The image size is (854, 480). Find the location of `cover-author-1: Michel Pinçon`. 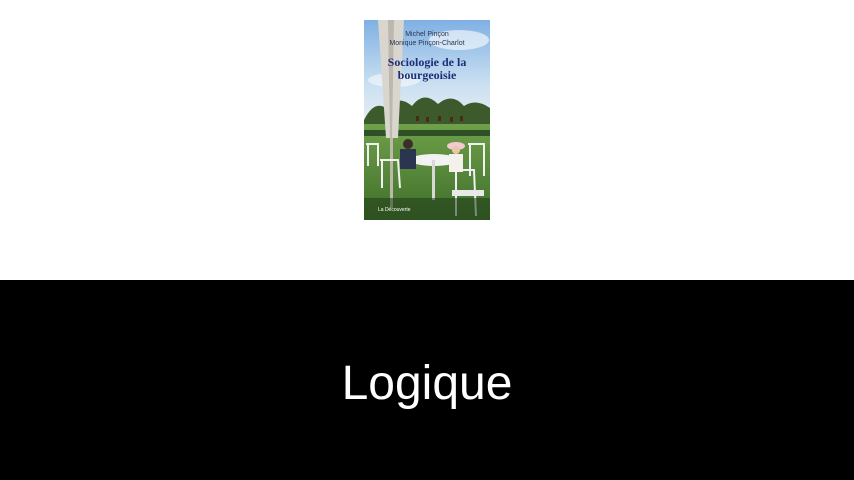

cover-author-1: Michel Pinçon is located at coordinates (427, 34).